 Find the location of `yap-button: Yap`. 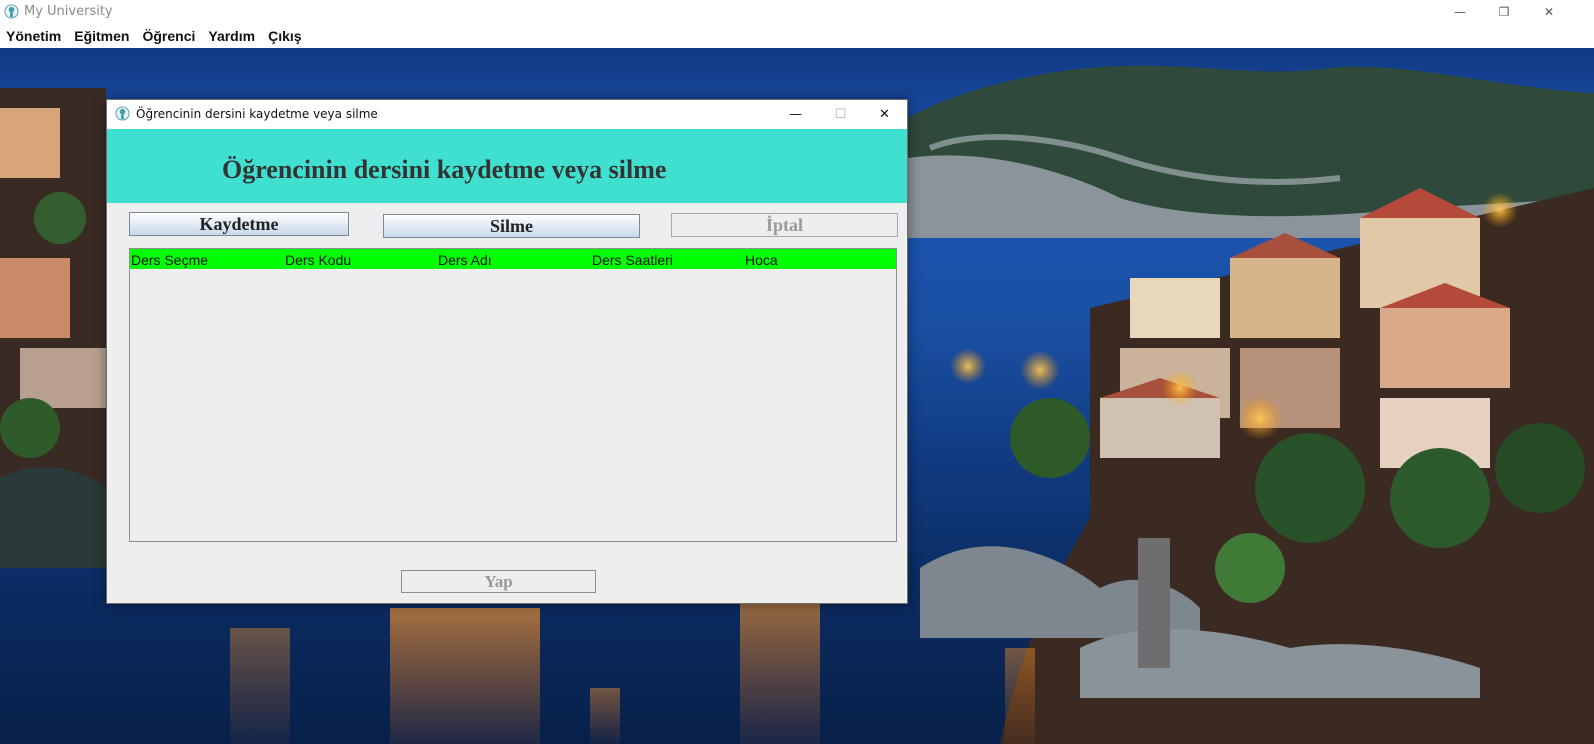

yap-button: Yap is located at coordinates (498, 581).